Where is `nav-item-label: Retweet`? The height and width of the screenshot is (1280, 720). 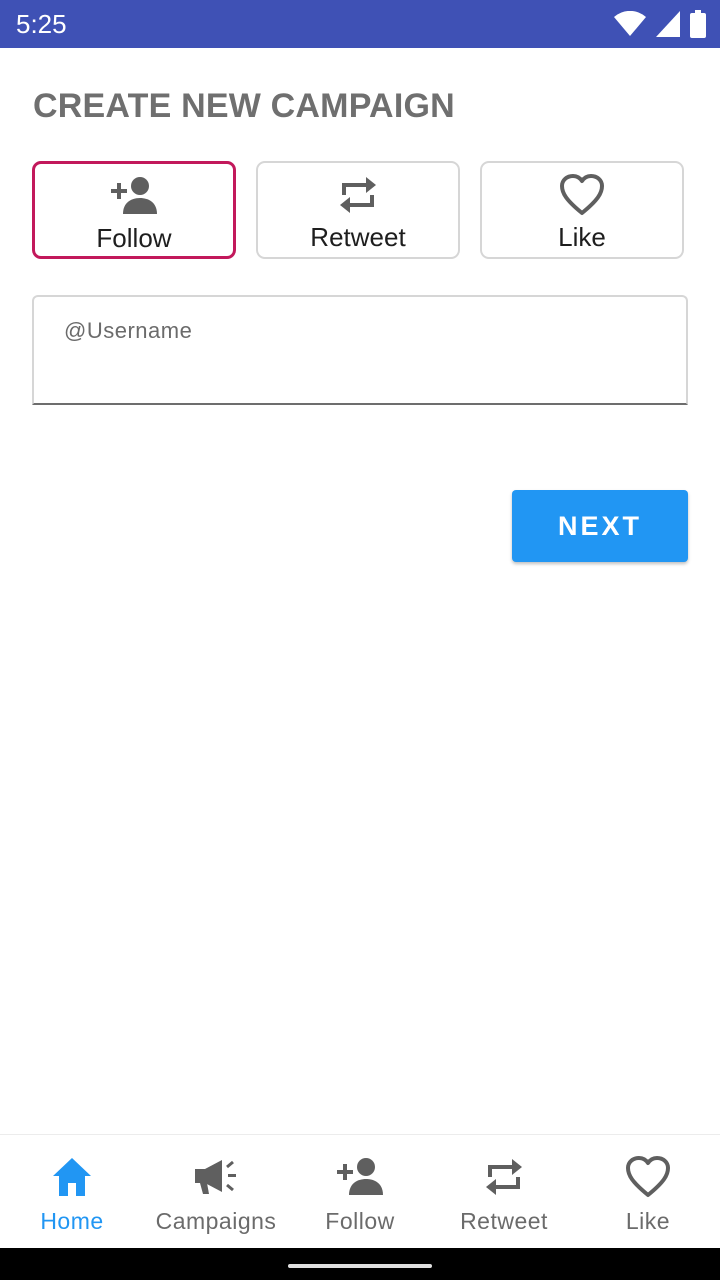
nav-item-label: Retweet is located at coordinates (504, 1221).